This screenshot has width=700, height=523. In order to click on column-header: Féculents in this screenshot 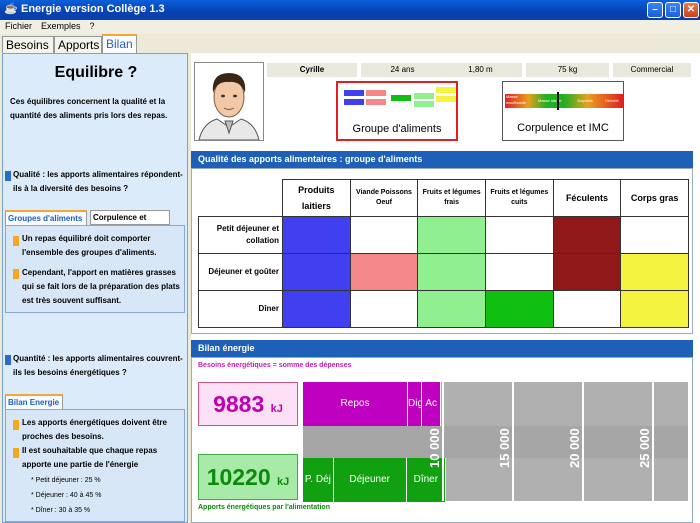, I will do `click(587, 198)`.